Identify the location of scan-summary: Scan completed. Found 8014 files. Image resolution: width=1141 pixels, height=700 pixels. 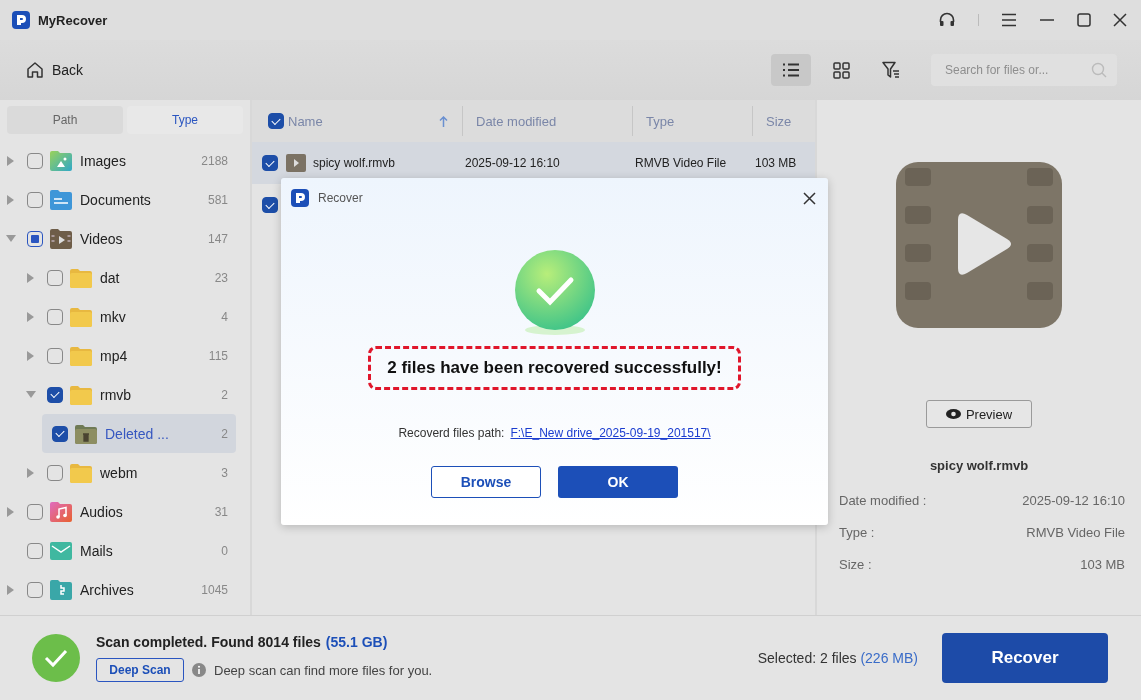
(208, 642).